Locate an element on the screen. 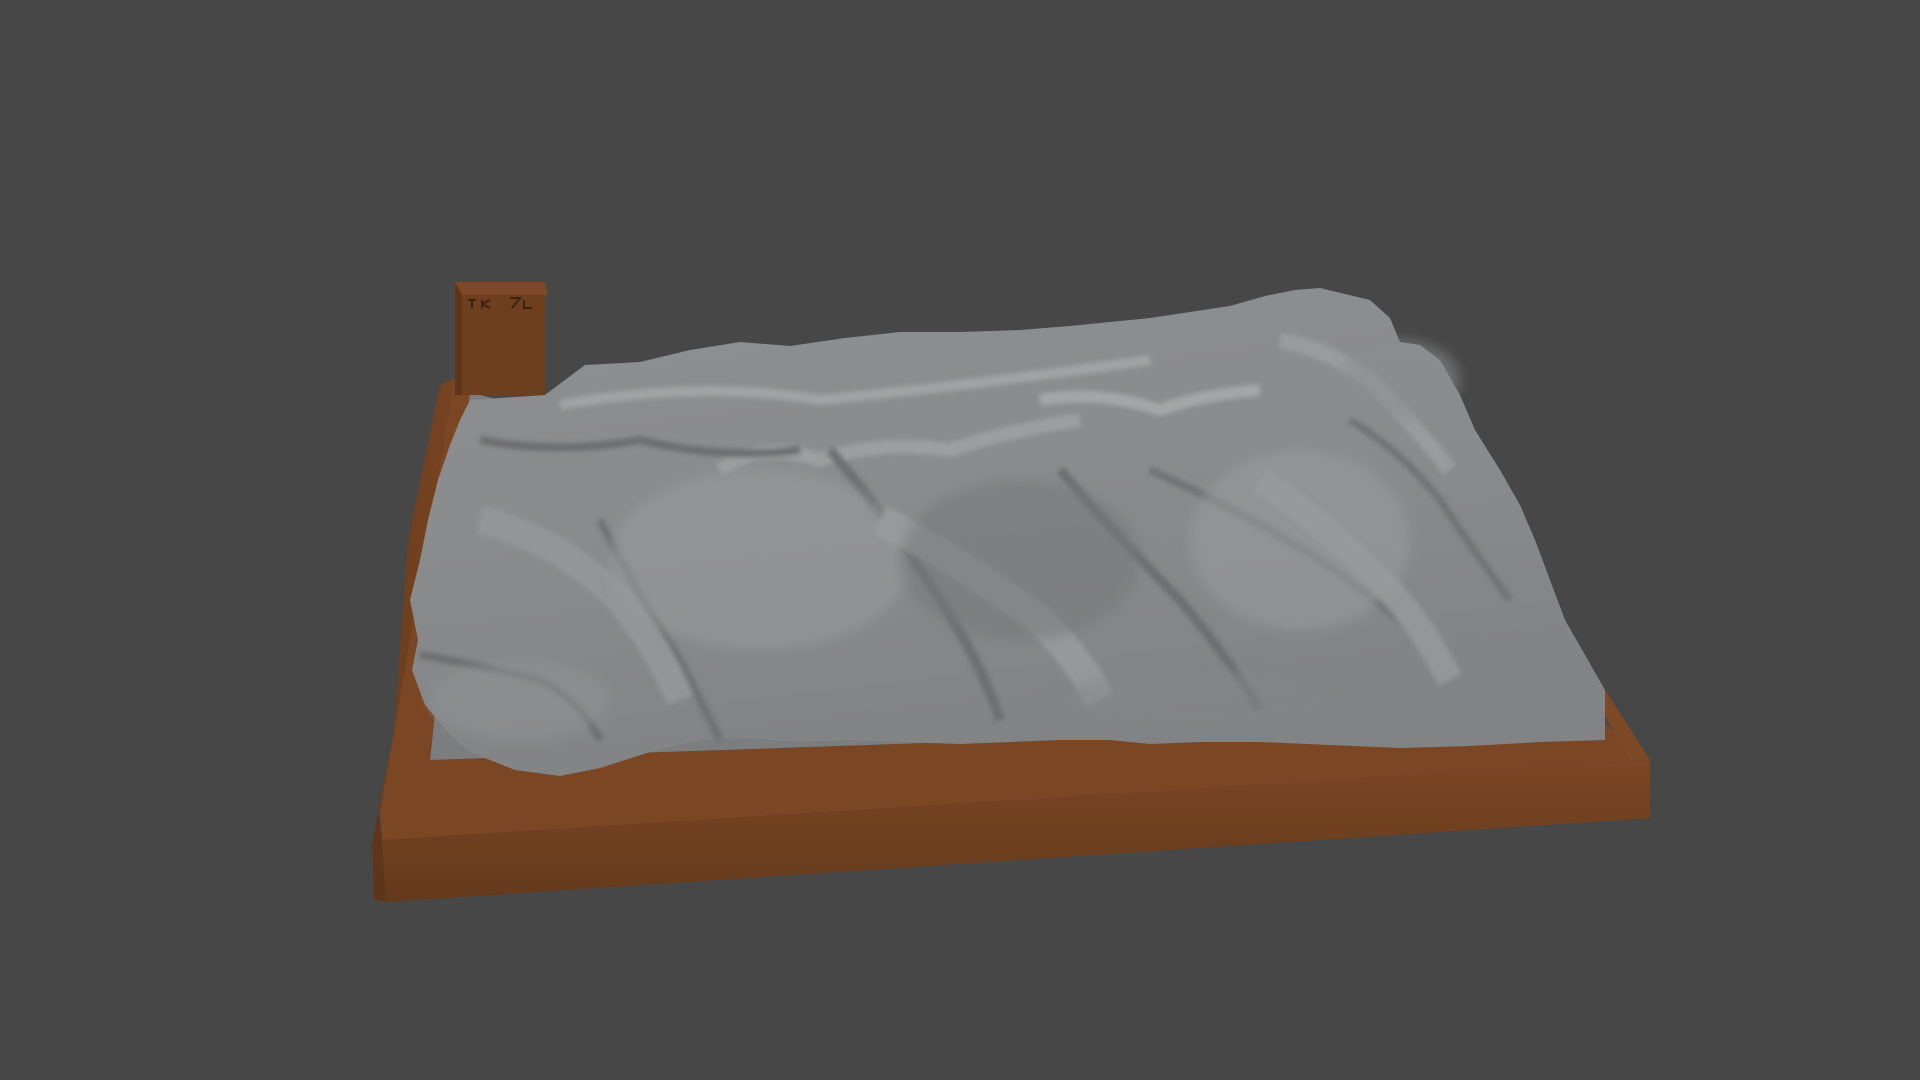 This screenshot has width=1920, height=1080. label-tab-top is located at coordinates (501, 288).